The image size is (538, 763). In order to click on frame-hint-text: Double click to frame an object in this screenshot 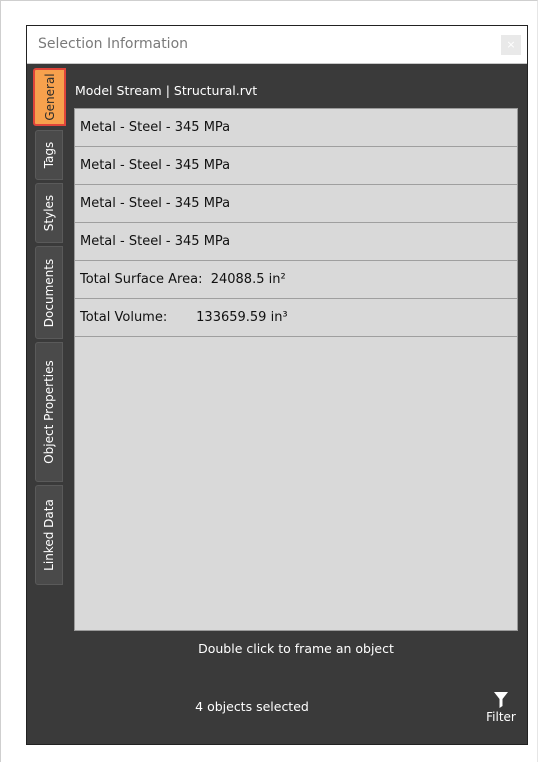, I will do `click(296, 648)`.